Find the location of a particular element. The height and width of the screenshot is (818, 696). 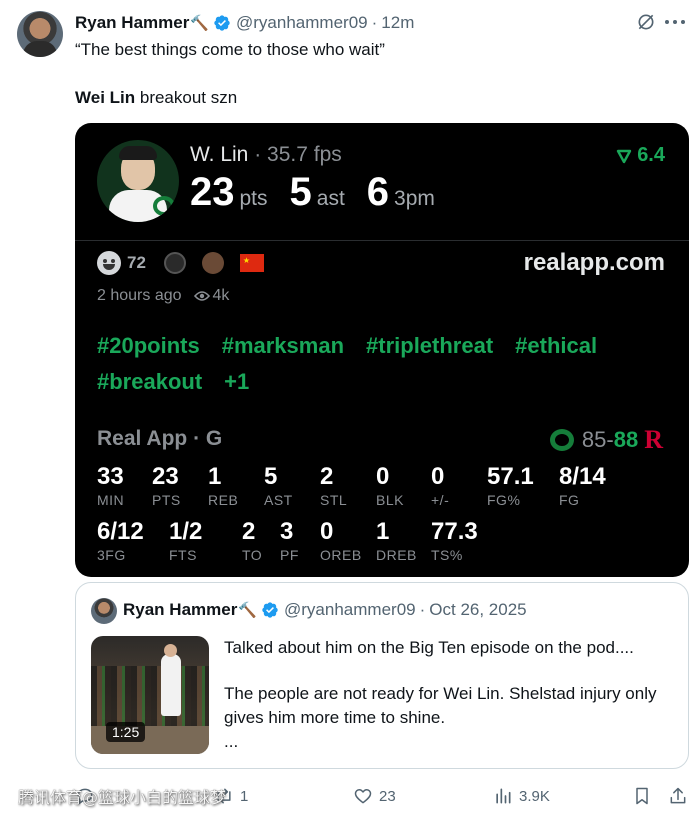

tweet-header: Ryan Hammer 🔨 @ryanhammer09 · 12m is located at coordinates (244, 23).